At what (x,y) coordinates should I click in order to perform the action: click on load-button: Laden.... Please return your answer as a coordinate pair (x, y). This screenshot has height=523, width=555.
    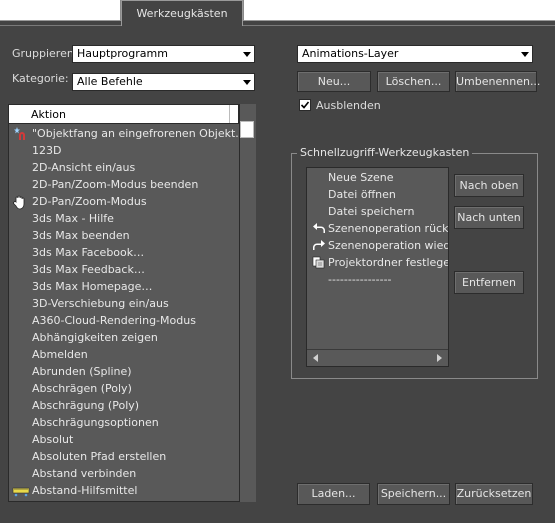
    Looking at the image, I should click on (333, 494).